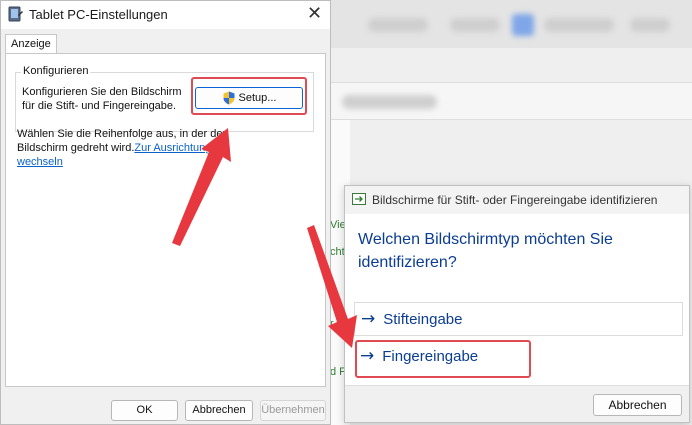  I want to click on title-bar: Tablet PC-Einstellungen ✕, so click(165, 15).